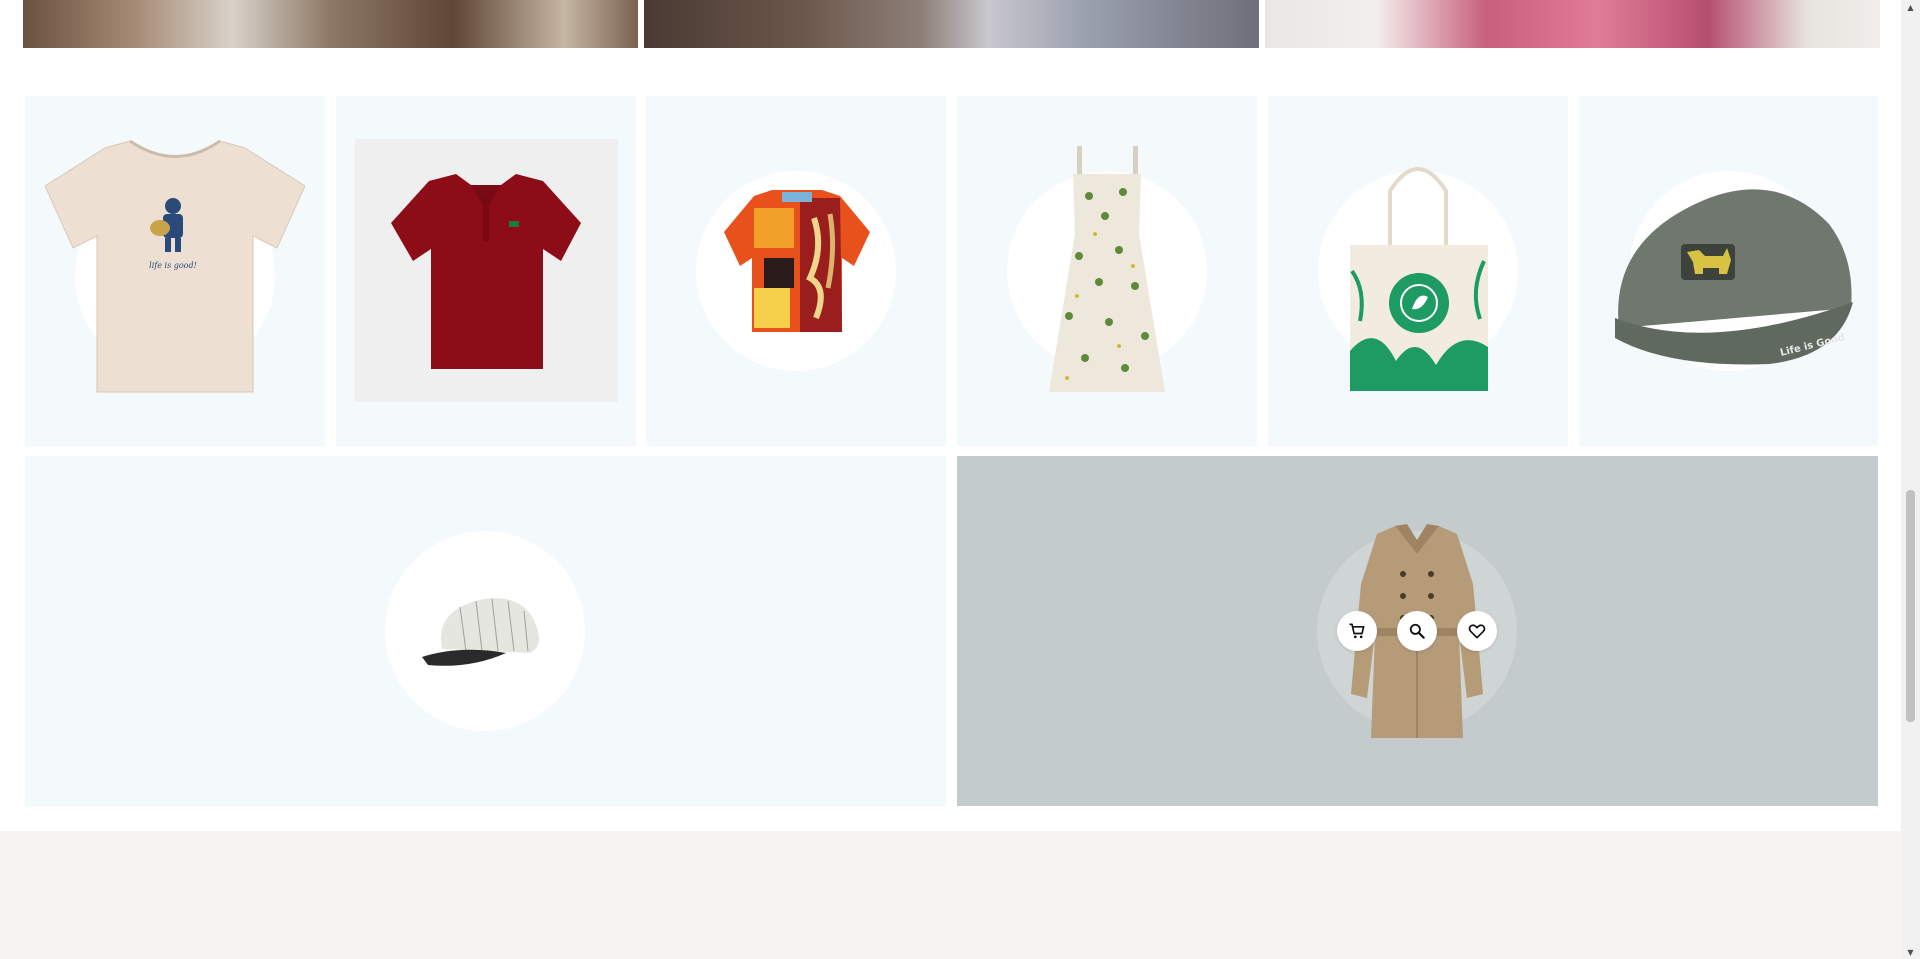  I want to click on product-image-tote-bag, so click(1419, 279).